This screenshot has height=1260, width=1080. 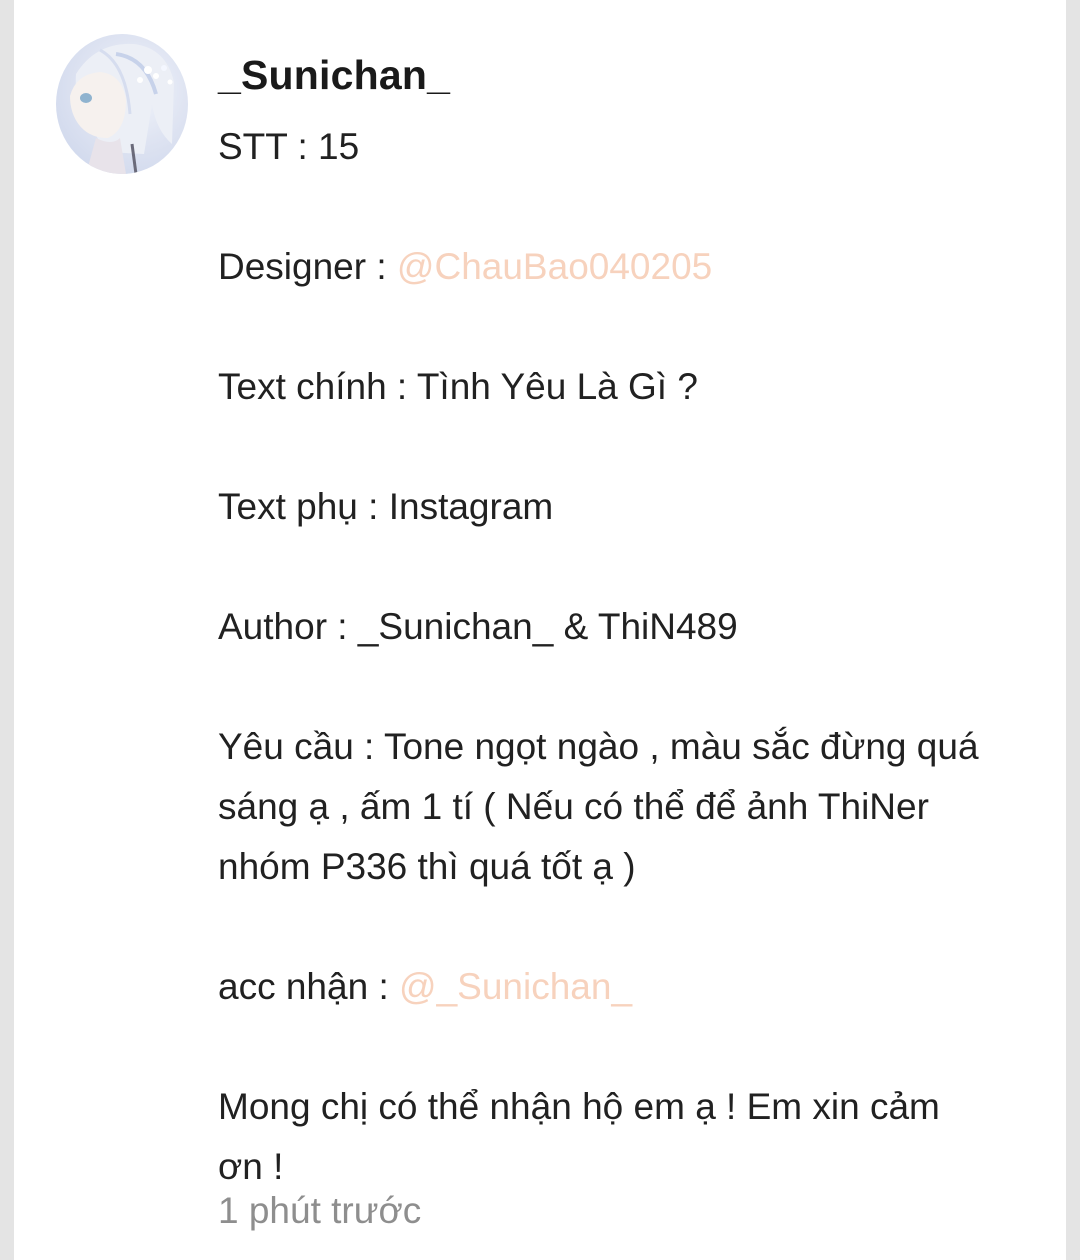 I want to click on designer-label: Designer :, so click(x=307, y=266).